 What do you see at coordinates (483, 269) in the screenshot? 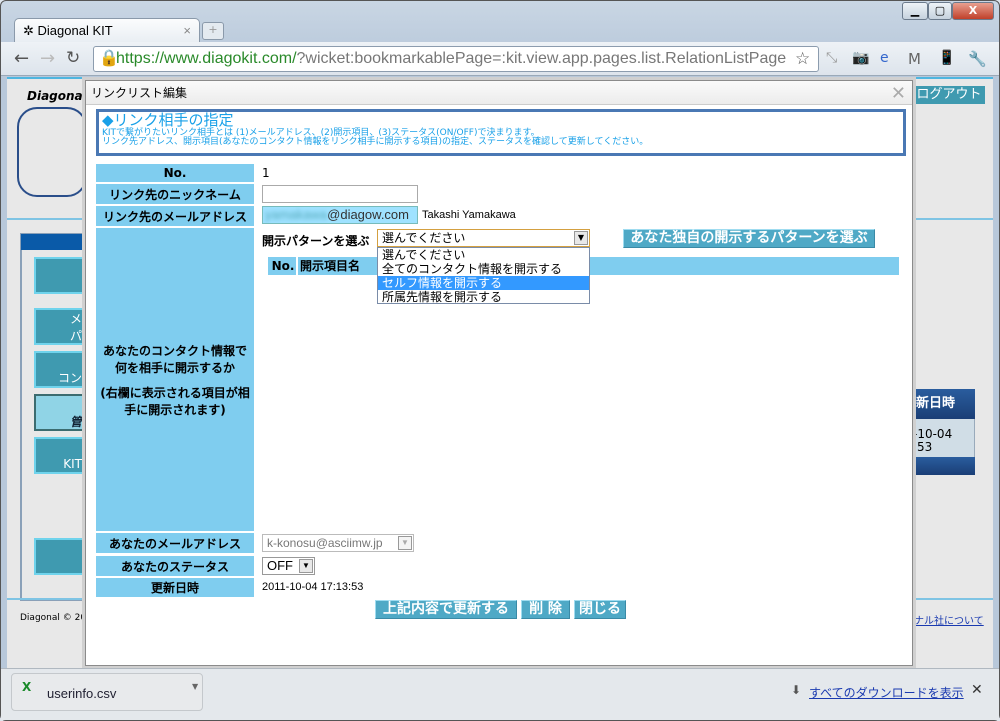
I see `pattern-option: 全てのコンタクト情報を開示する` at bounding box center [483, 269].